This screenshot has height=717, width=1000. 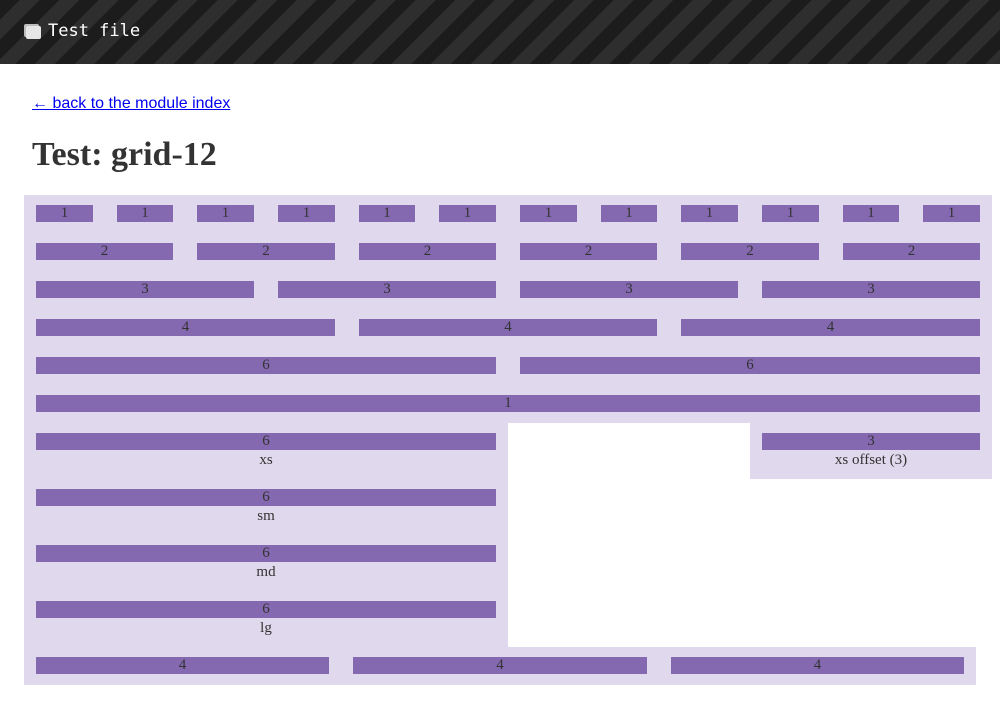 I want to click on grid-caption-offset: xs offset (3), so click(x=871, y=460).